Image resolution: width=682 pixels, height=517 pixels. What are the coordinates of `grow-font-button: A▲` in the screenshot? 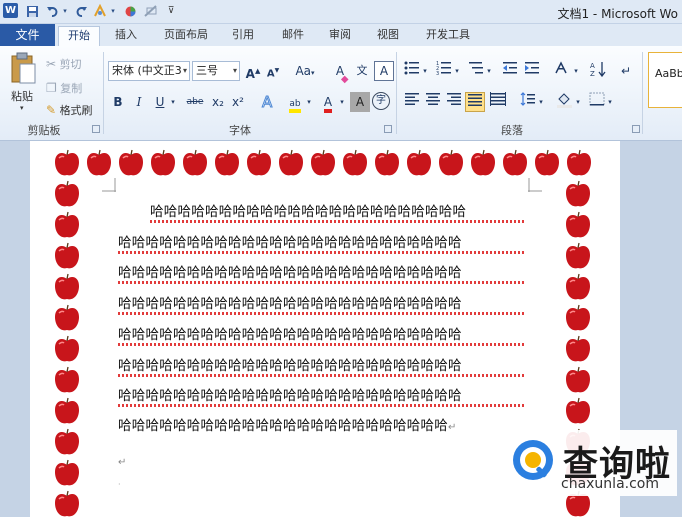 It's located at (253, 71).